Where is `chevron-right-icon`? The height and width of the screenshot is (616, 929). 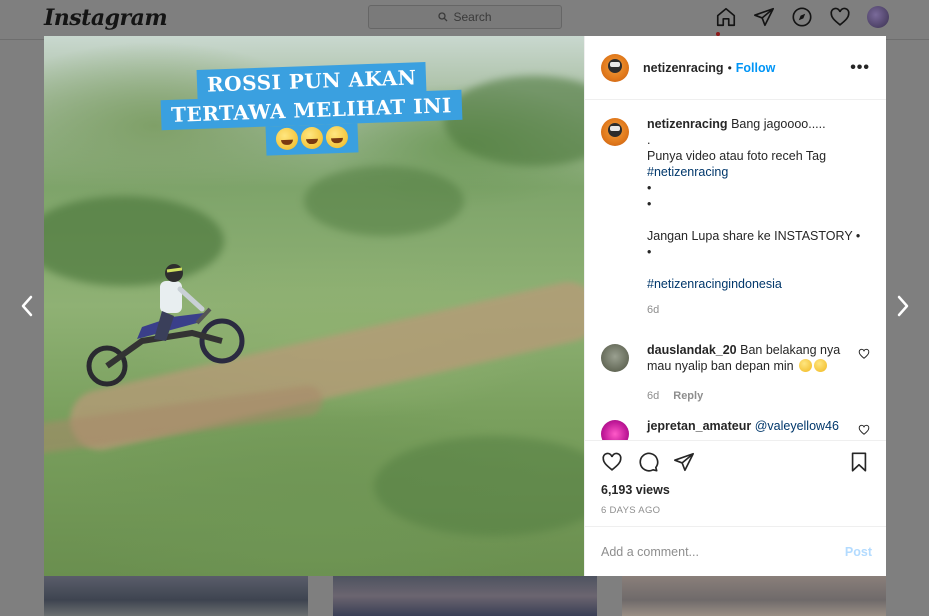
chevron-right-icon is located at coordinates (903, 306).